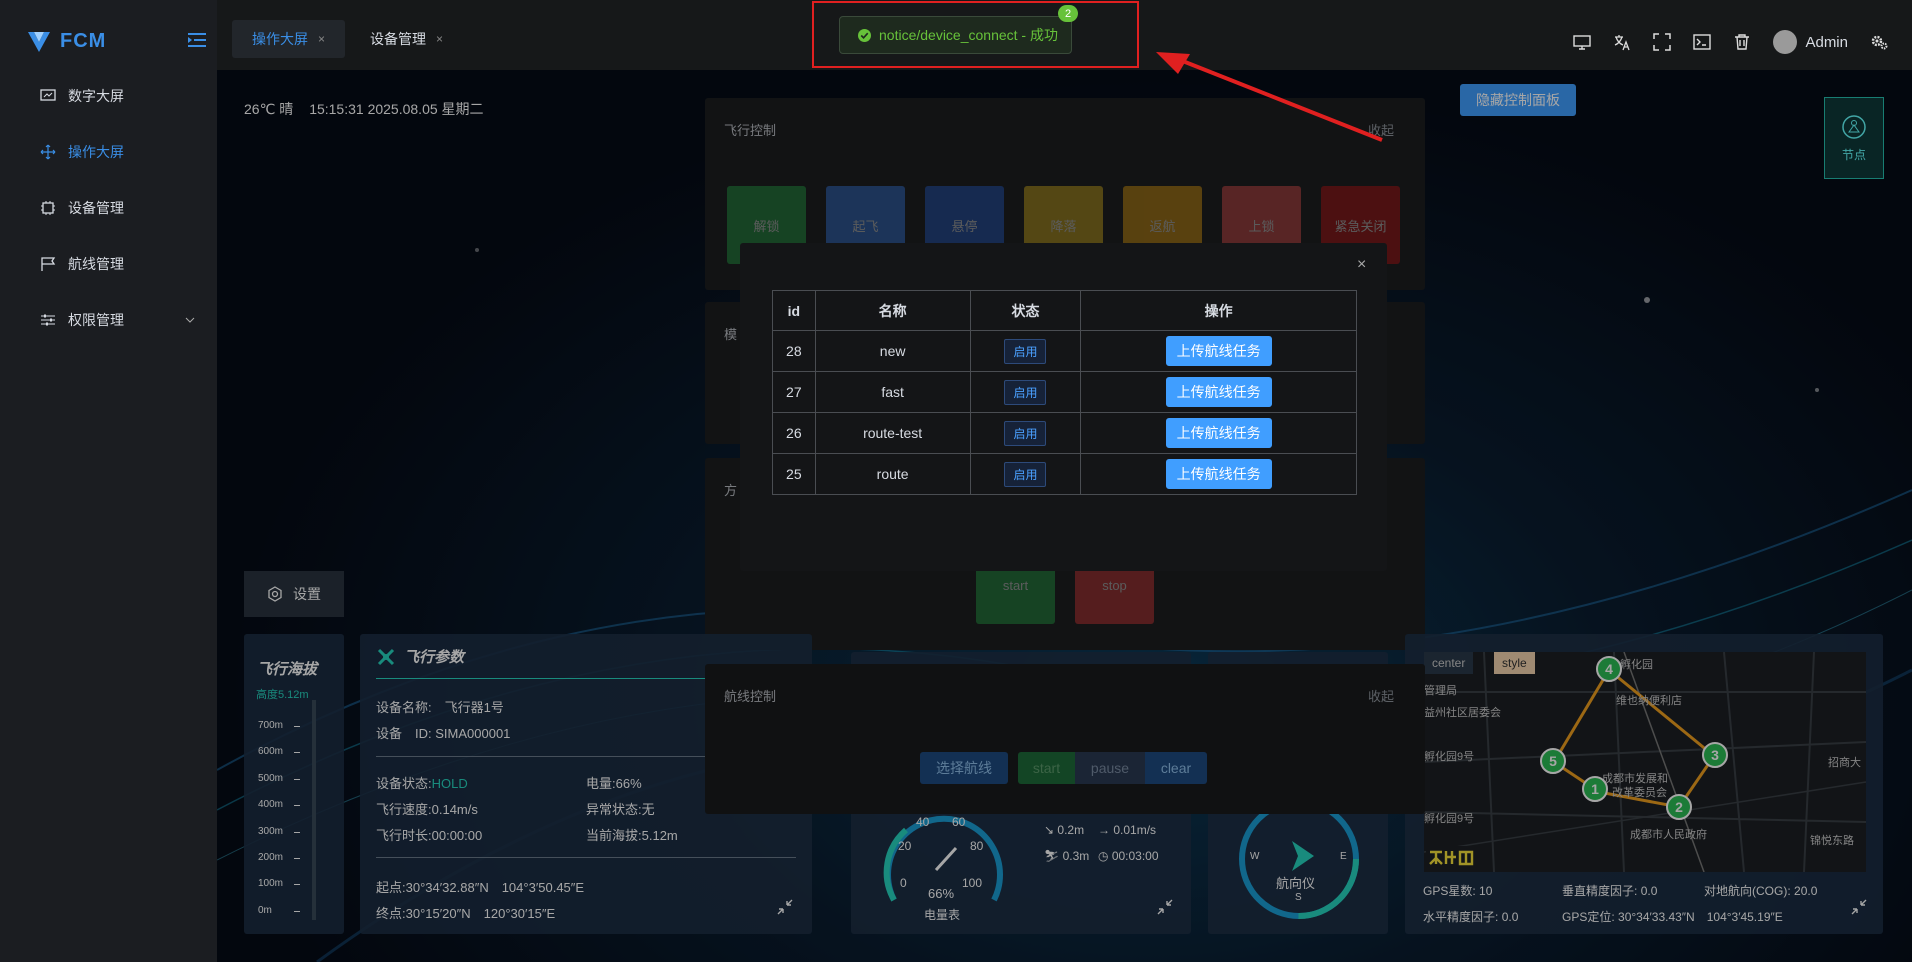 This screenshot has width=1912, height=962. What do you see at coordinates (39, 42) in the screenshot?
I see `logo-icon` at bounding box center [39, 42].